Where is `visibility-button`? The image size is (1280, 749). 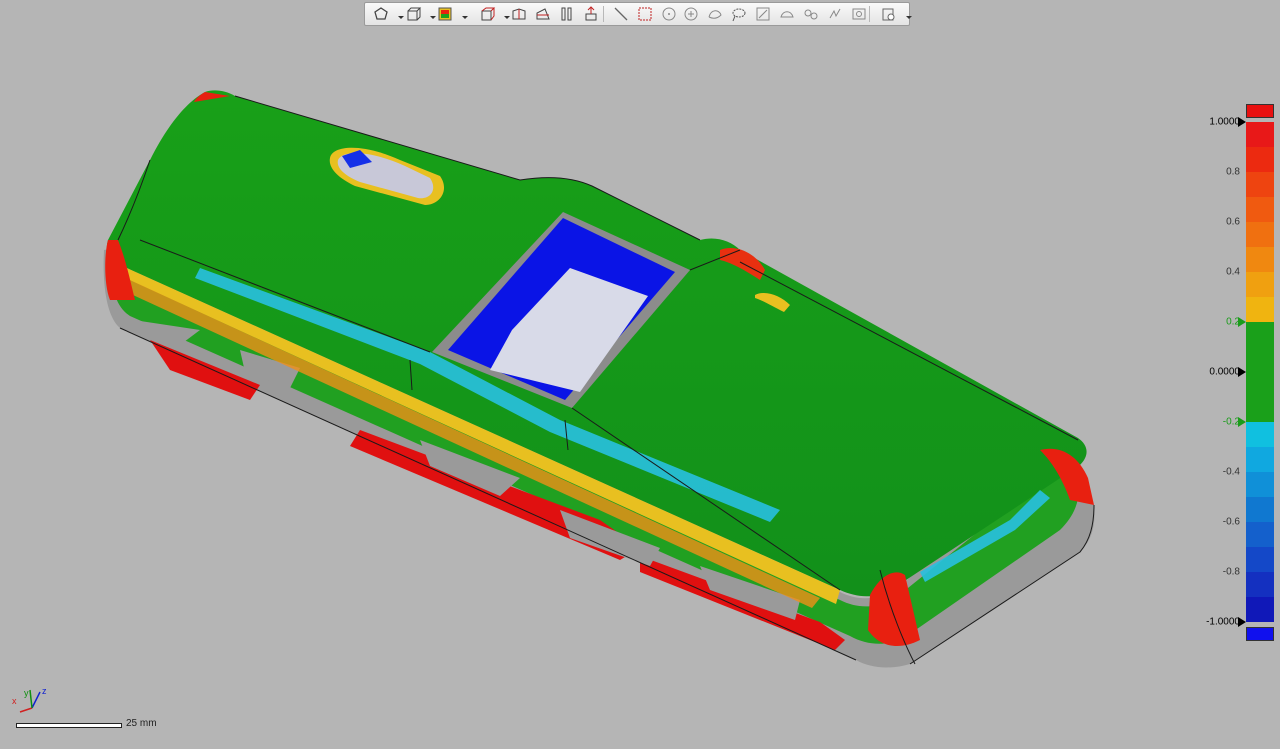 visibility-button is located at coordinates (859, 14).